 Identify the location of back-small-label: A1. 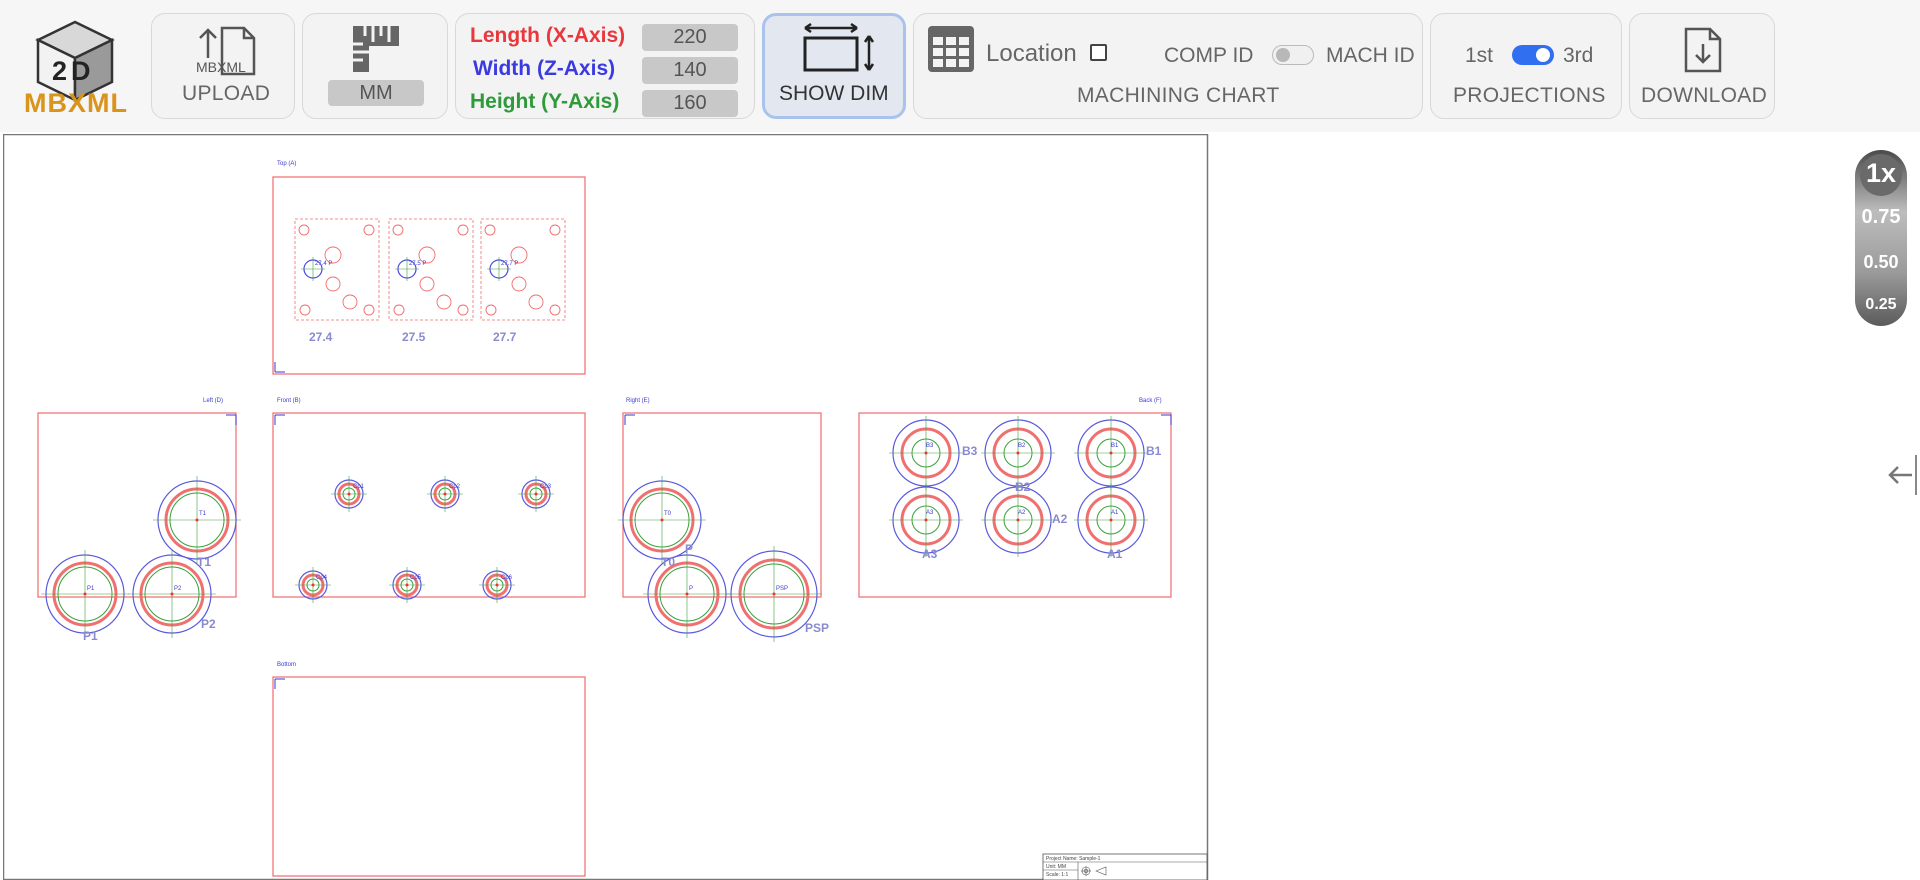
(1115, 513).